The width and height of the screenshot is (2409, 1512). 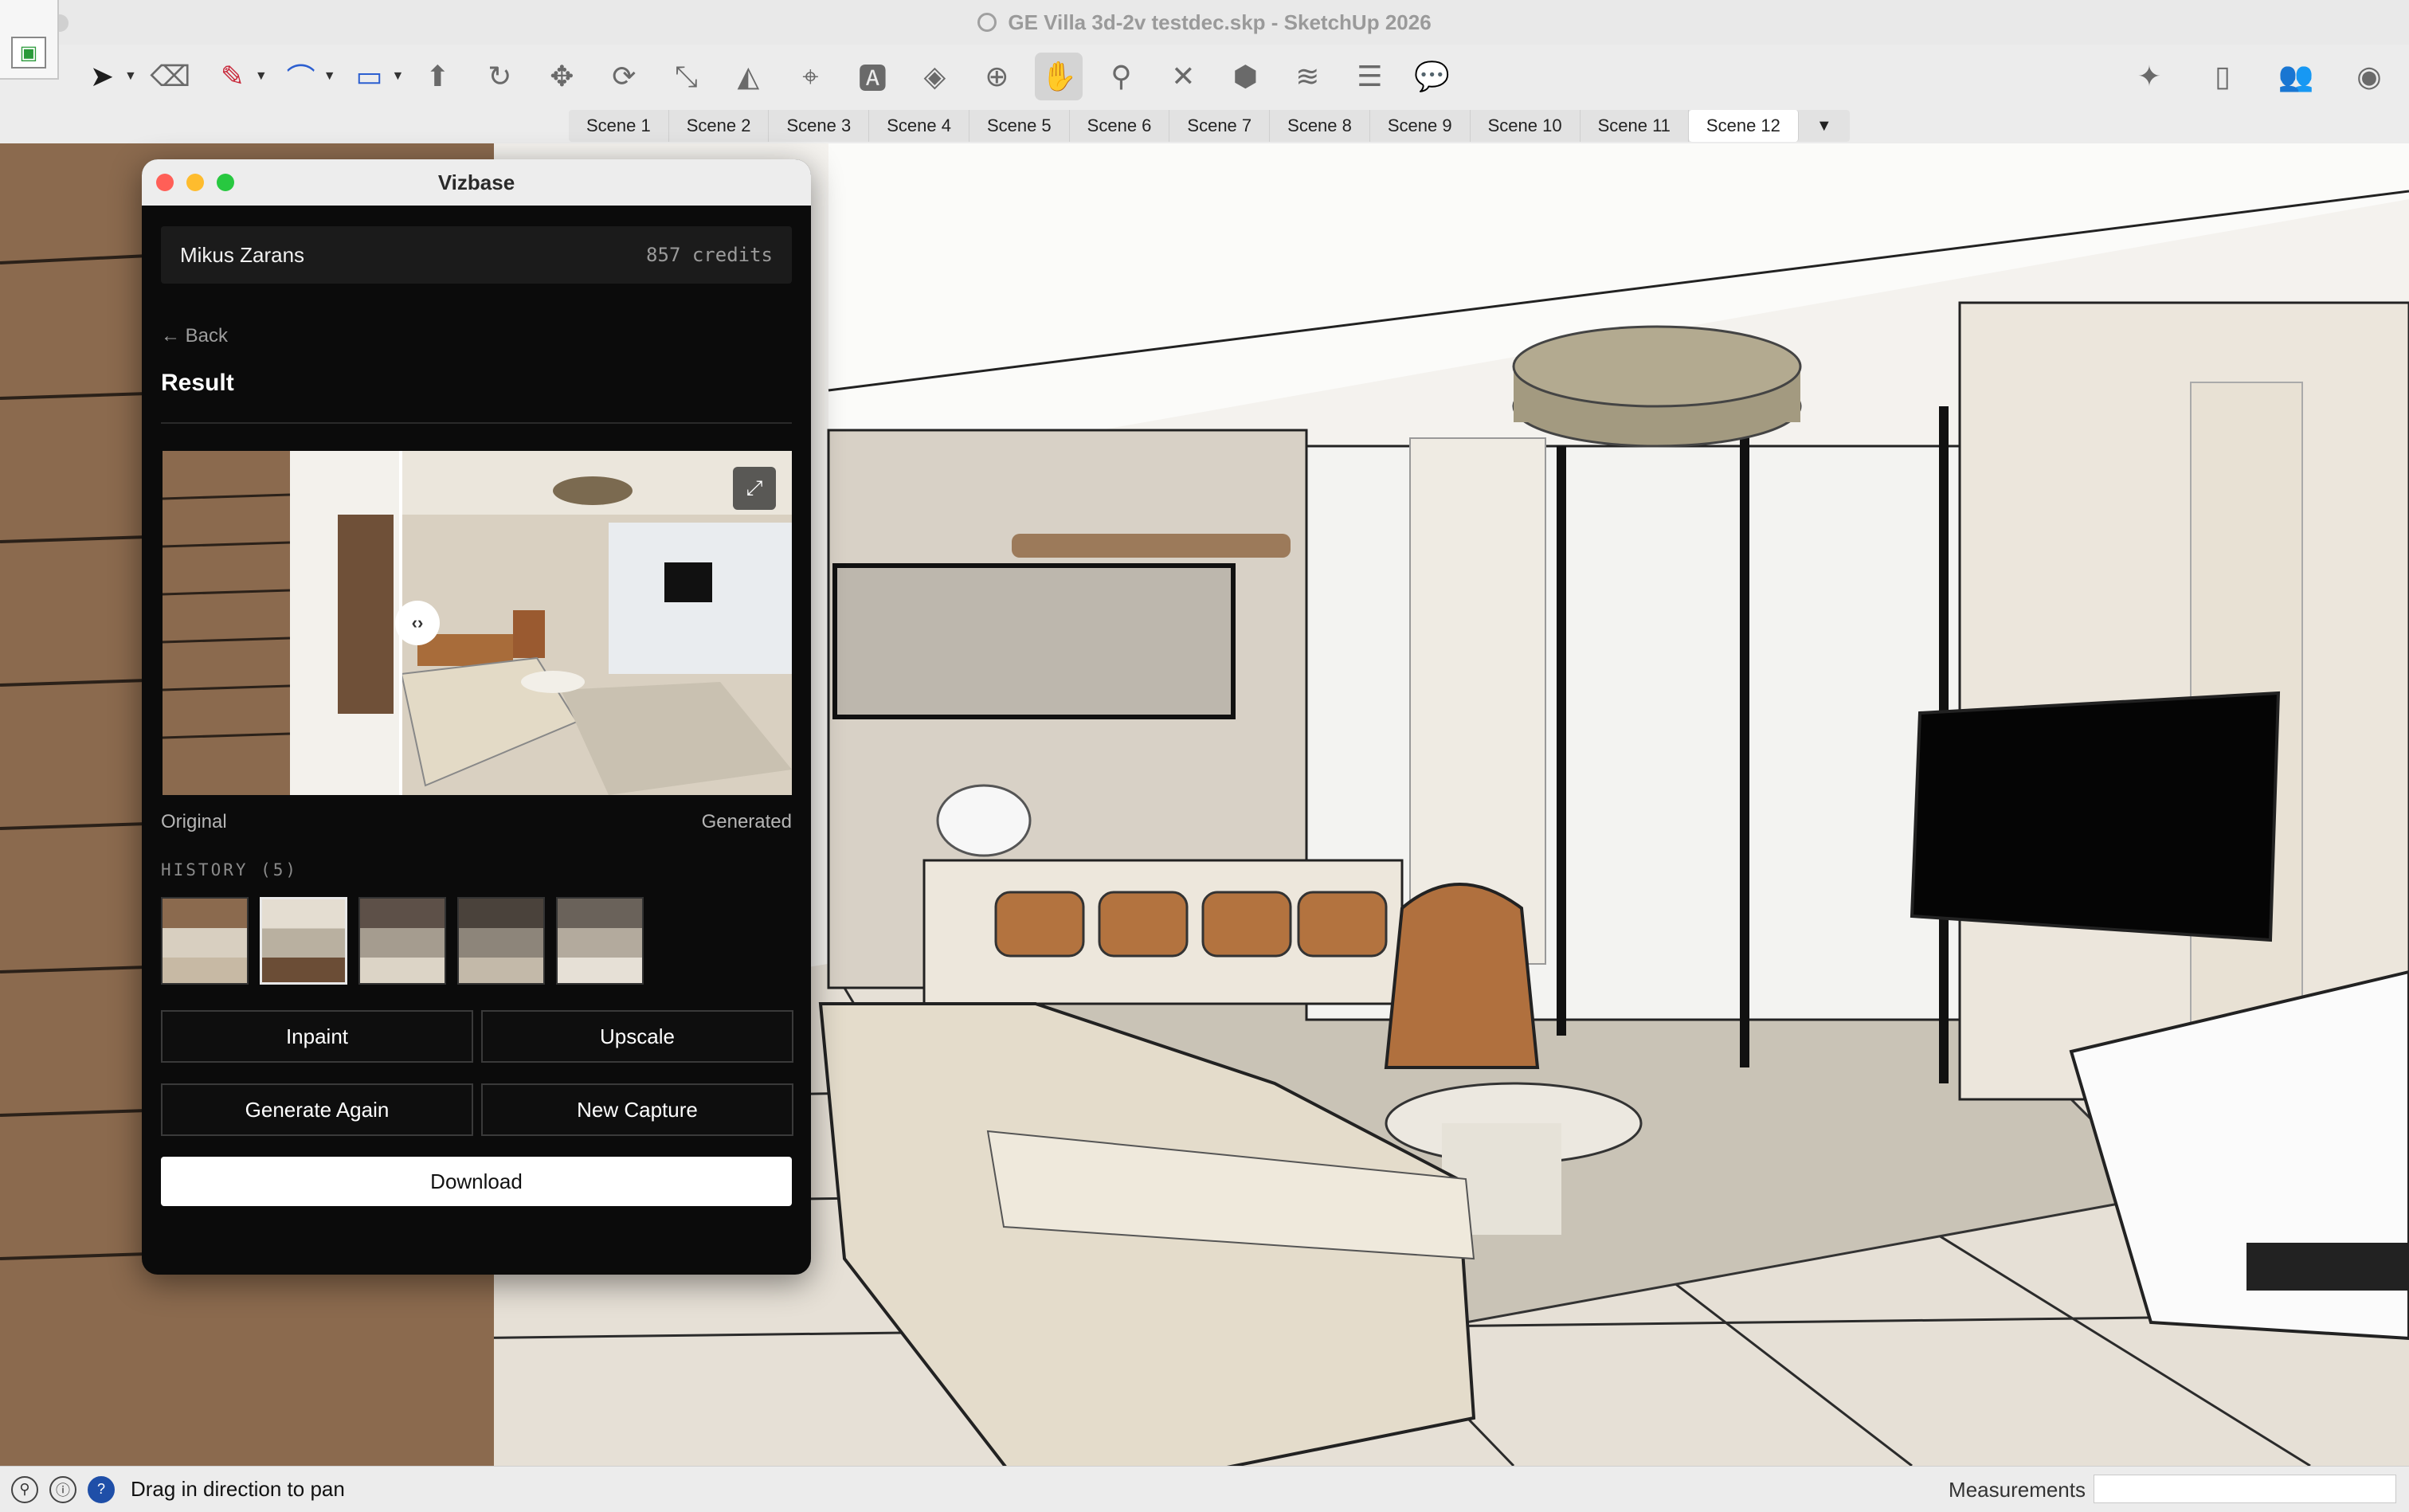 What do you see at coordinates (637, 1036) in the screenshot?
I see `upscale-button: Upscale` at bounding box center [637, 1036].